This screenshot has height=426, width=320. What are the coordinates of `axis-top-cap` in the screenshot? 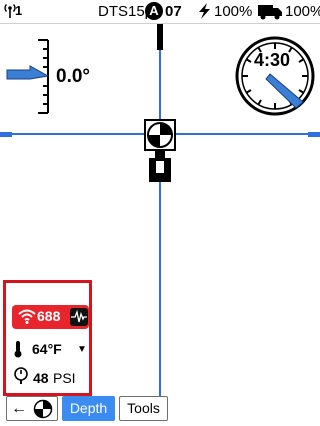 It's located at (160, 37).